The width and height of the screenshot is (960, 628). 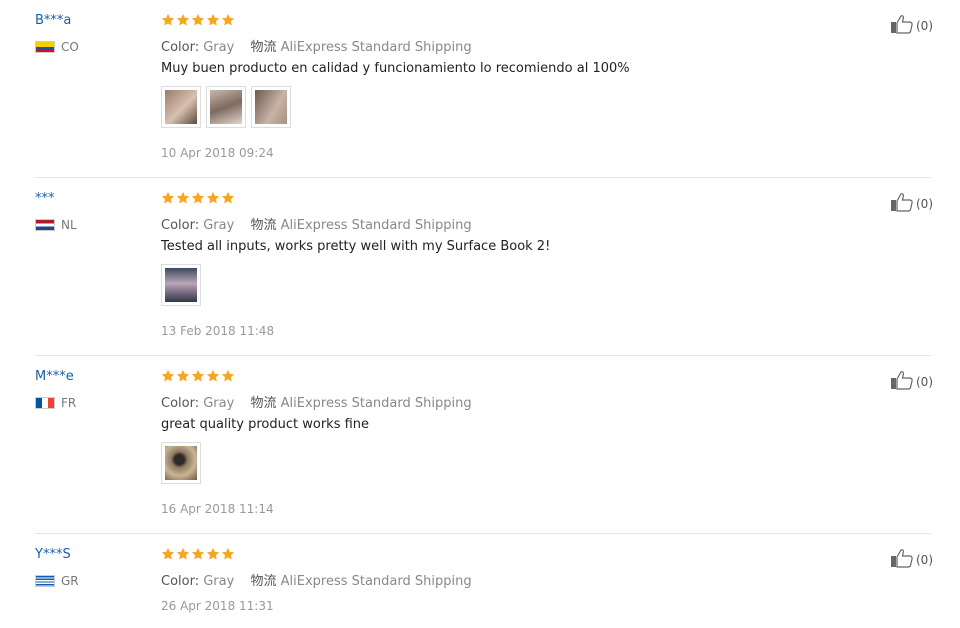 What do you see at coordinates (69, 225) in the screenshot?
I see `country-code: NL` at bounding box center [69, 225].